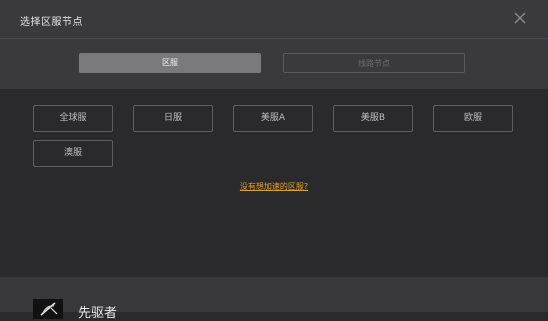 The height and width of the screenshot is (321, 548). Describe the element at coordinates (73, 118) in the screenshot. I see `server-button-global: 全球服` at that location.